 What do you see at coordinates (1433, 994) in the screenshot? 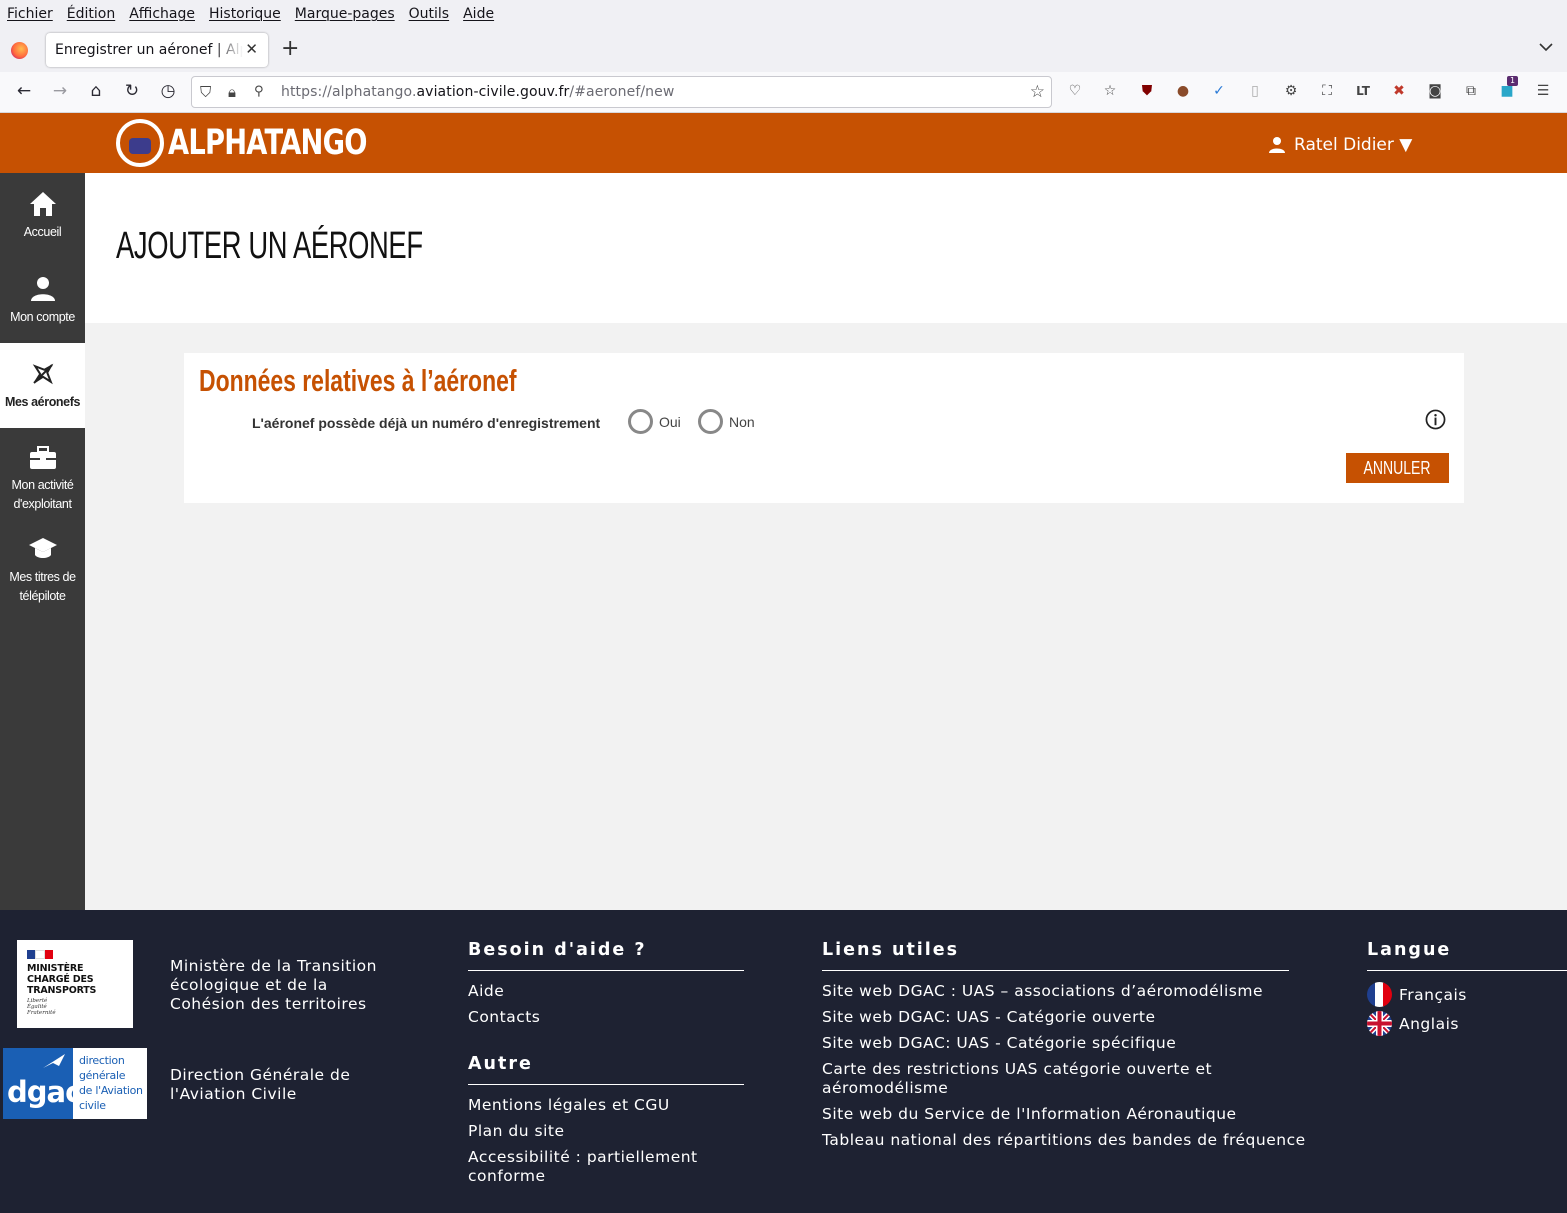
I see `language-label: Français` at bounding box center [1433, 994].